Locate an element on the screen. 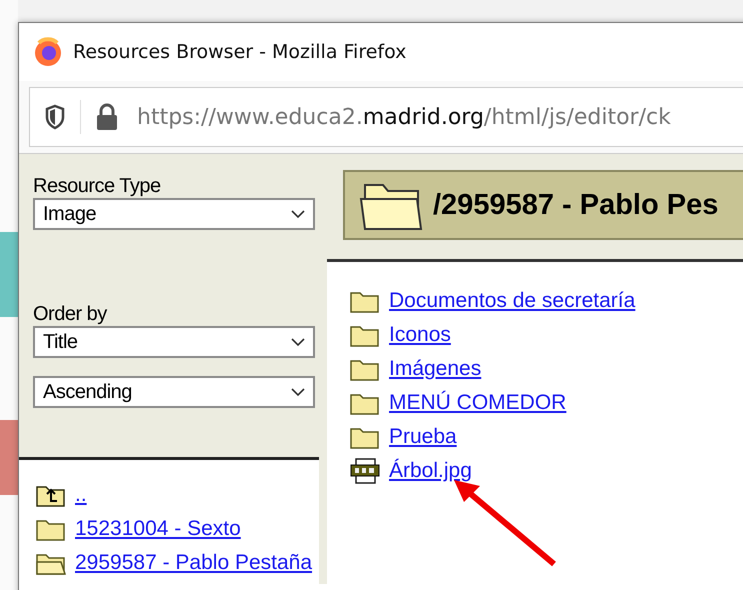  file-link: Árbol.jpg is located at coordinates (430, 471).